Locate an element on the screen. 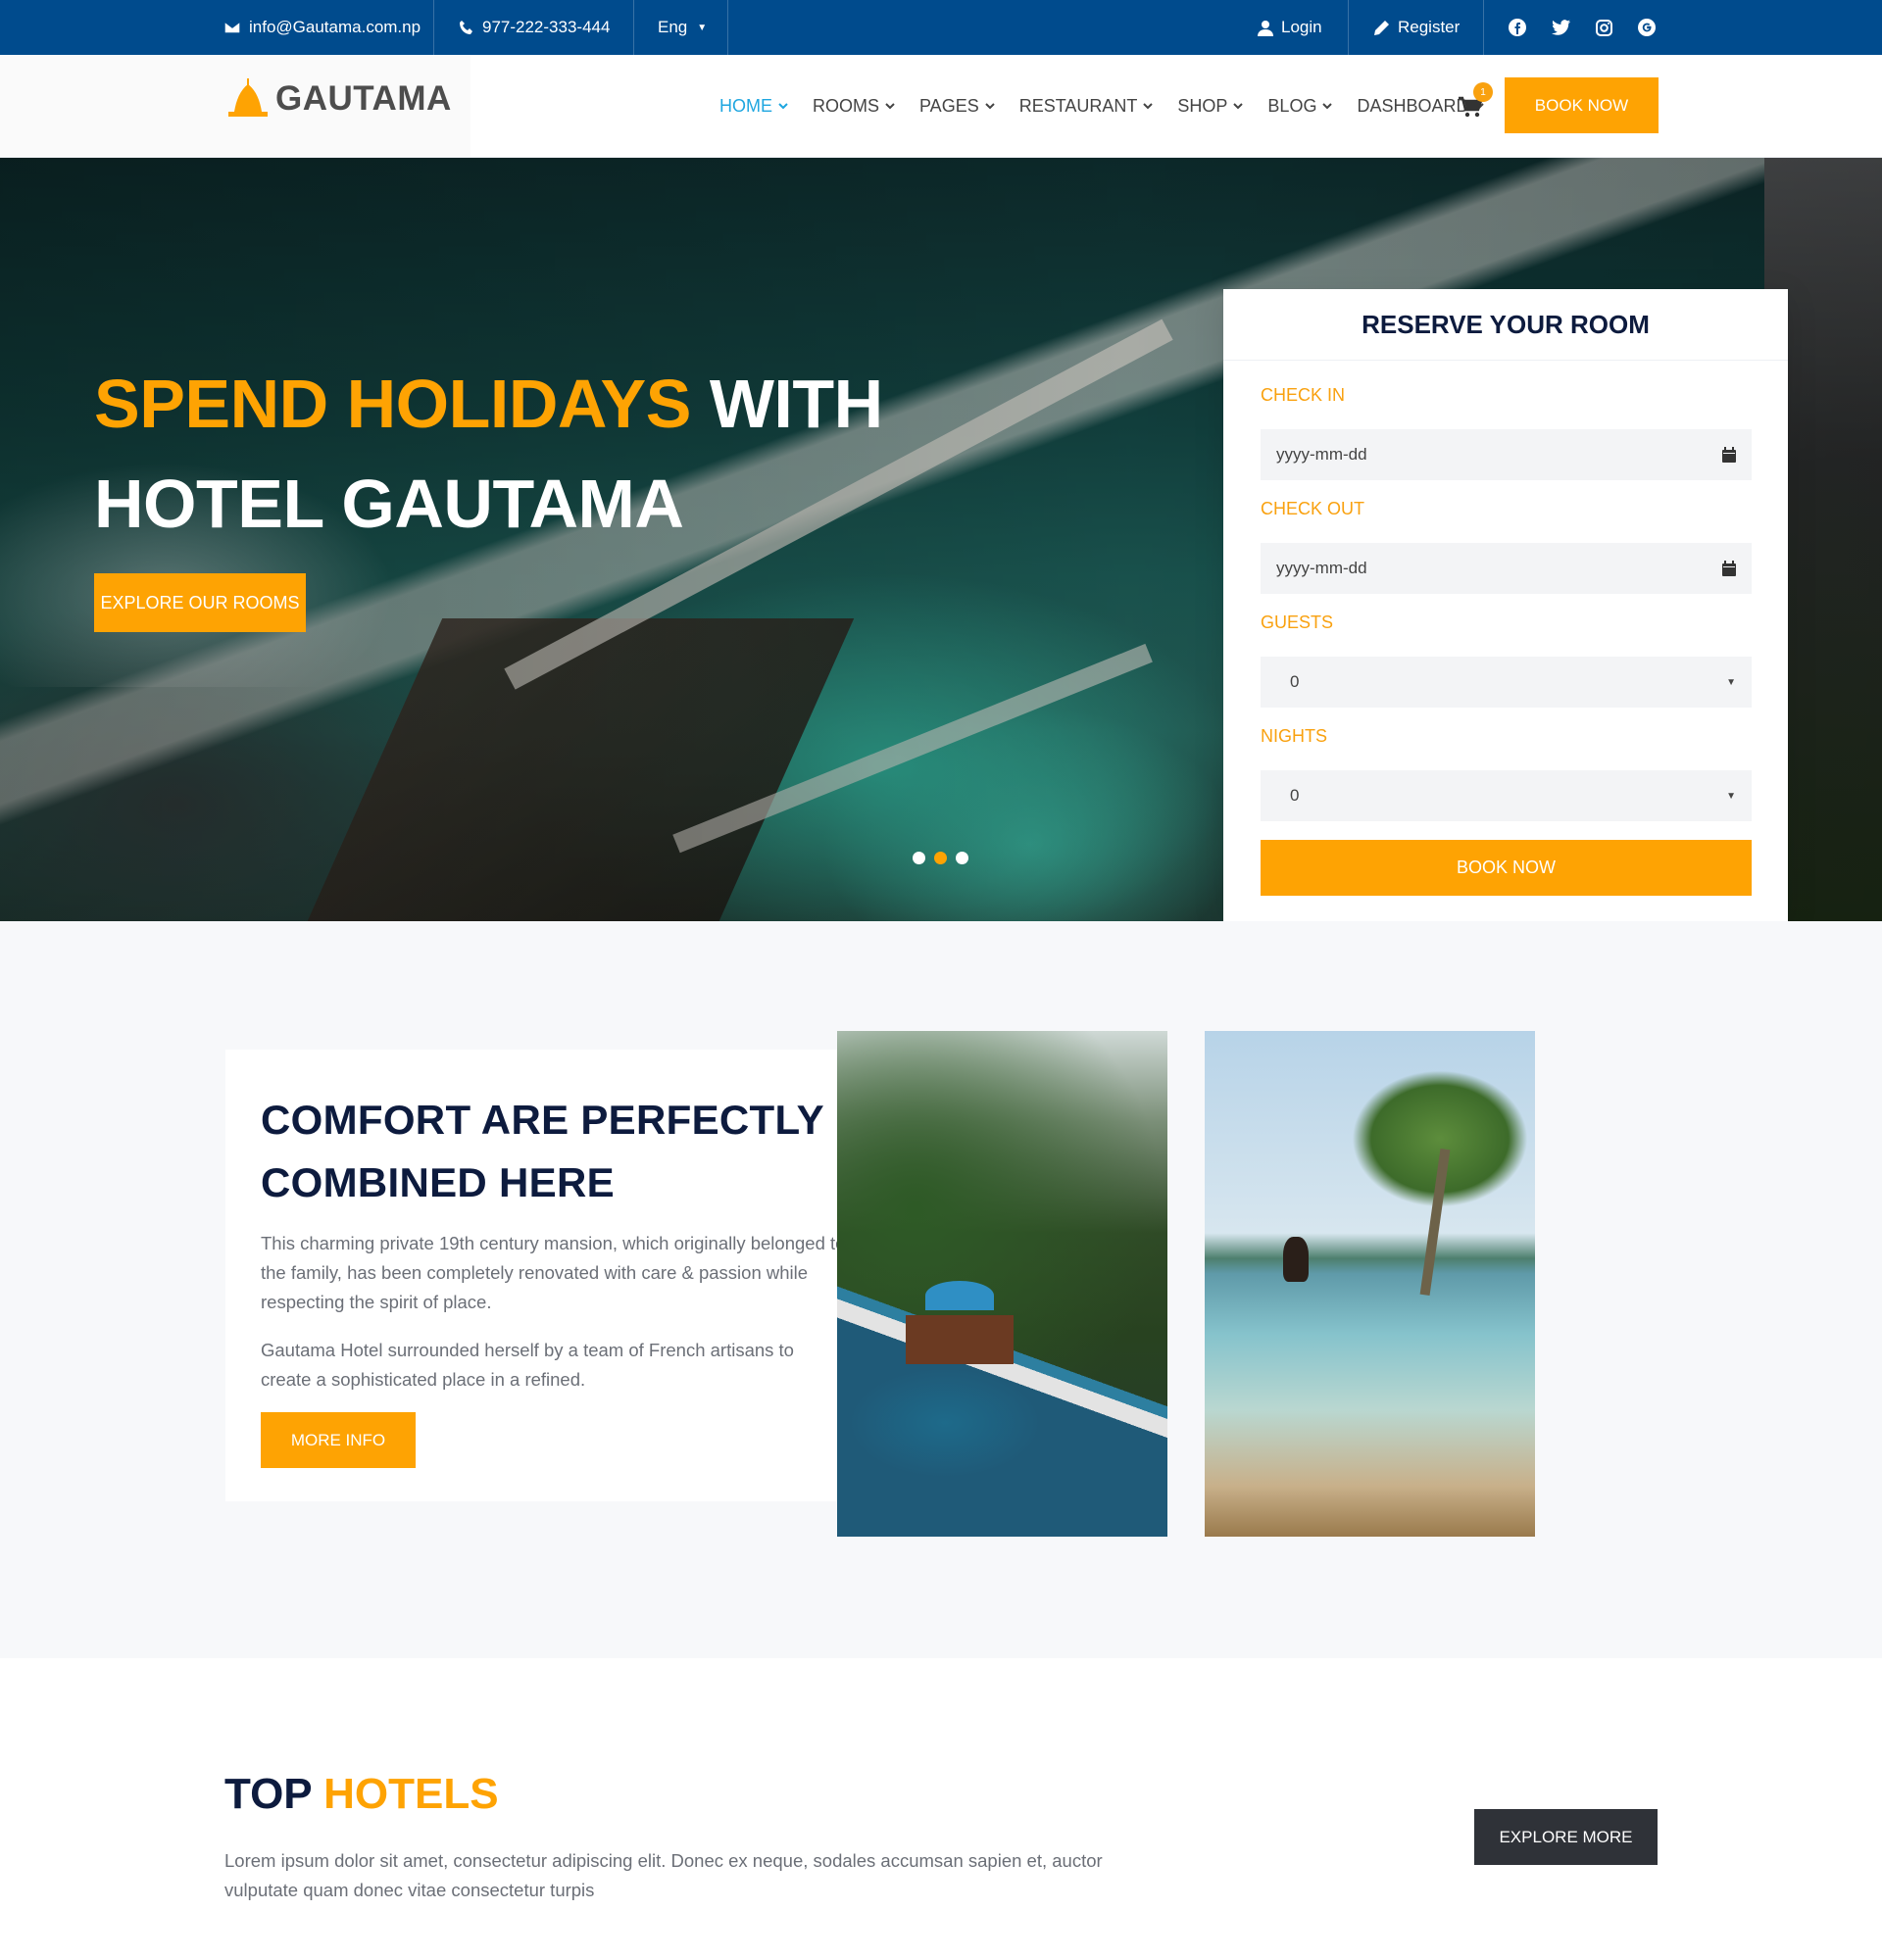  top-hotels-title-dark: TOP is located at coordinates (268, 1794).